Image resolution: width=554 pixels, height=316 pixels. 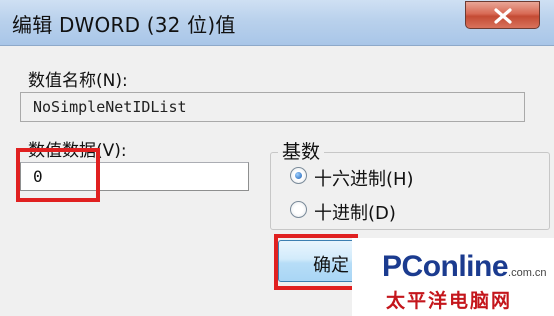 I want to click on base-group-label: 基数, so click(x=301, y=150).